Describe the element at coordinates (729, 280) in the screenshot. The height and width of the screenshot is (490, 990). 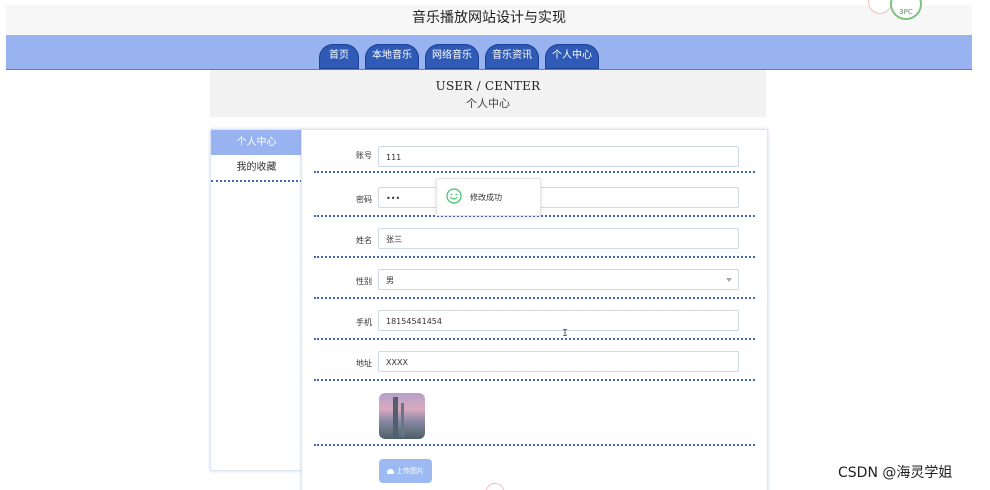
I see `chevron-down-icon` at that location.